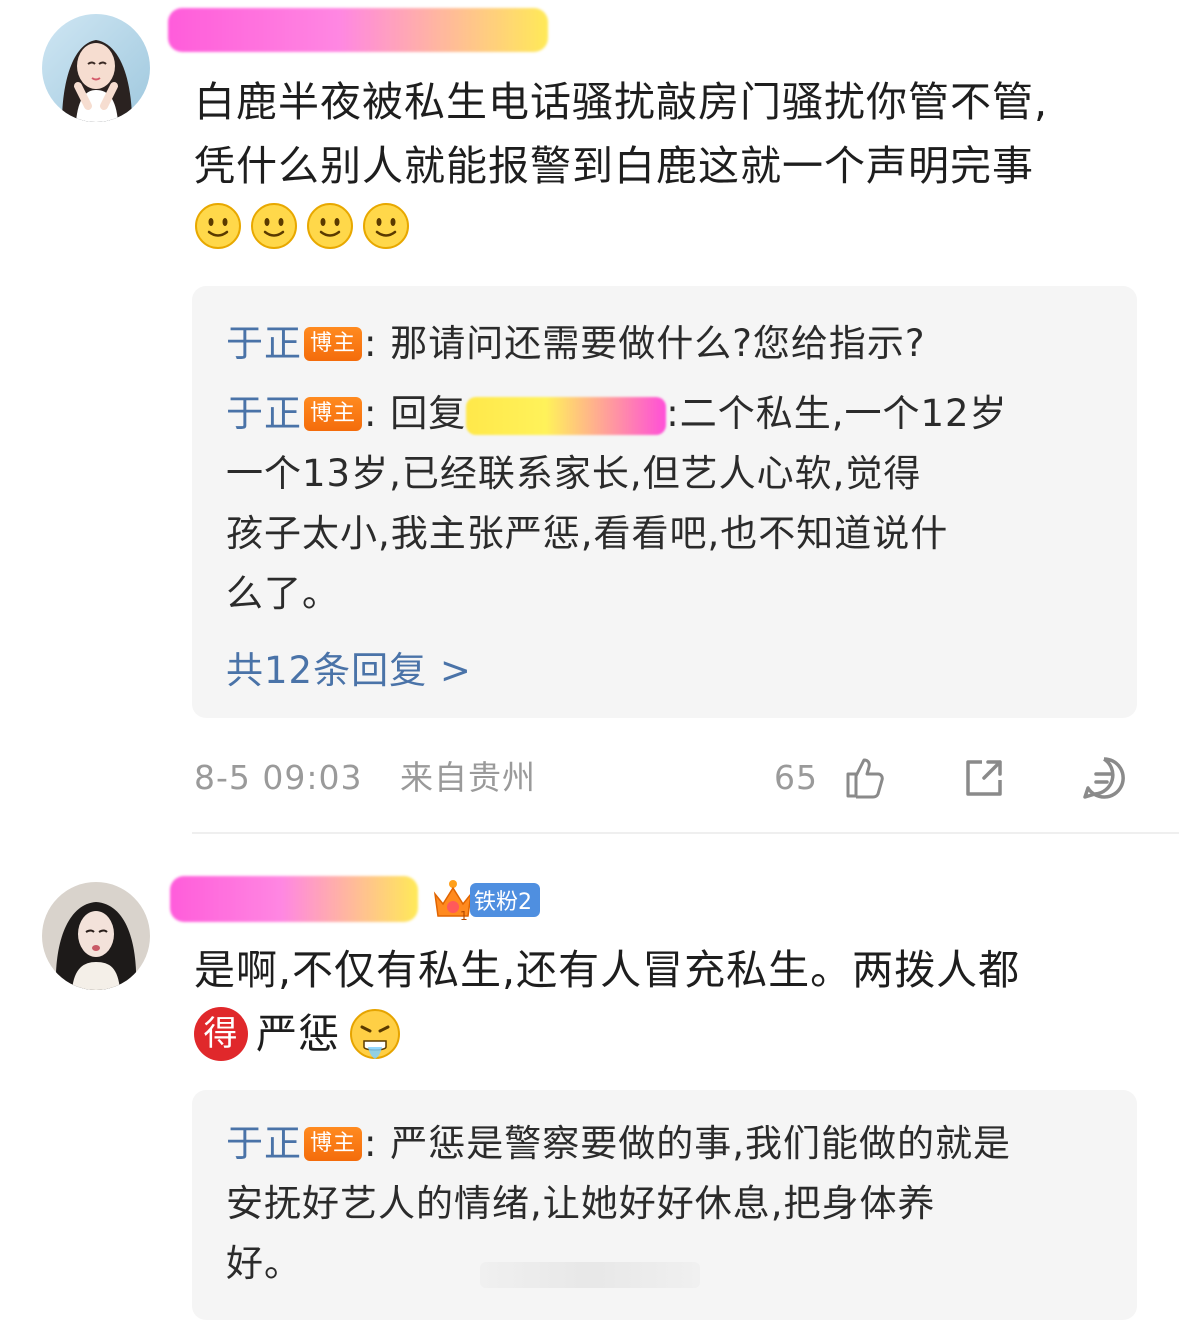 This screenshot has width=1179, height=1320. What do you see at coordinates (453, 901) in the screenshot?
I see `crown-icon: 1` at bounding box center [453, 901].